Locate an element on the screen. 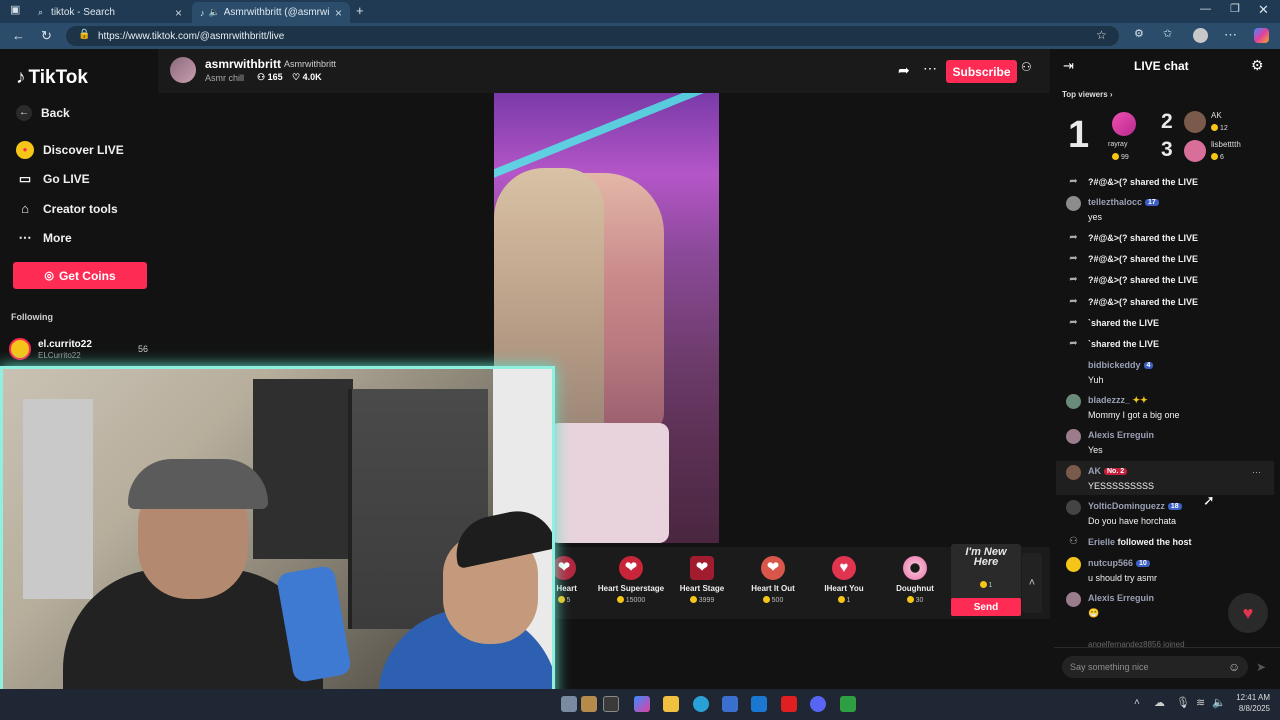 The image size is (1280, 720). level-badge: 4 is located at coordinates (1148, 365).